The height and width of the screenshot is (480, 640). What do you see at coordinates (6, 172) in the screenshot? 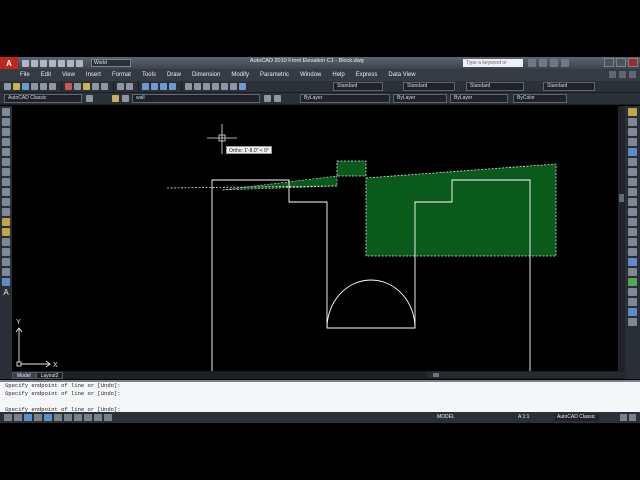
I see `circle-icon` at bounding box center [6, 172].